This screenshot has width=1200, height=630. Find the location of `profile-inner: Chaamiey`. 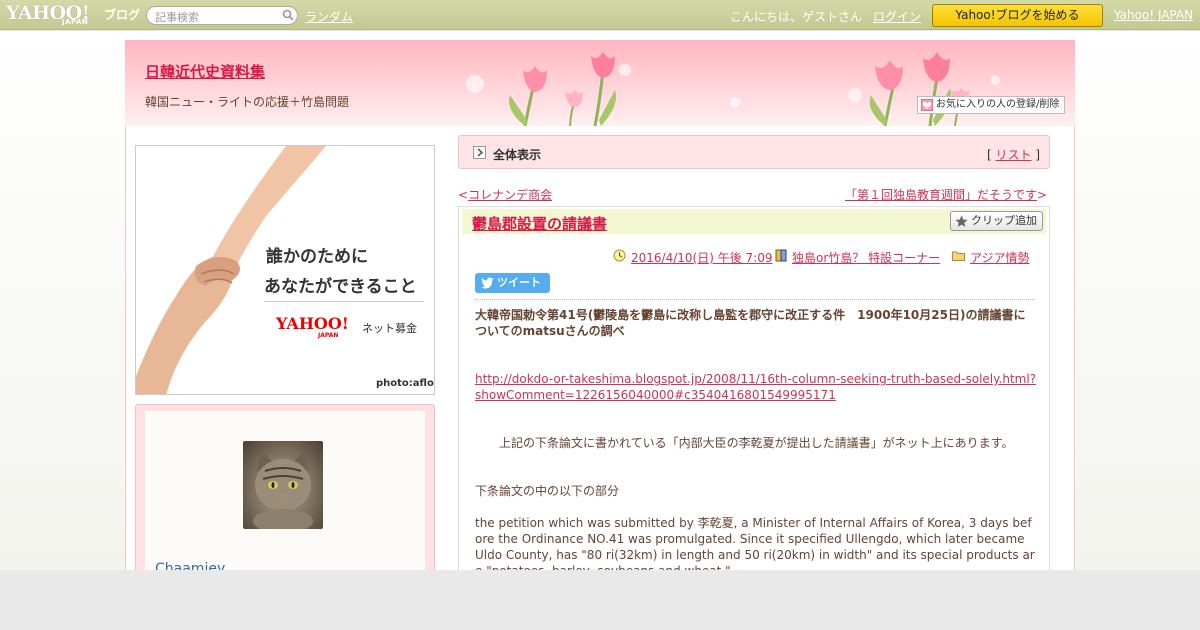

profile-inner: Chaamiey is located at coordinates (285, 496).